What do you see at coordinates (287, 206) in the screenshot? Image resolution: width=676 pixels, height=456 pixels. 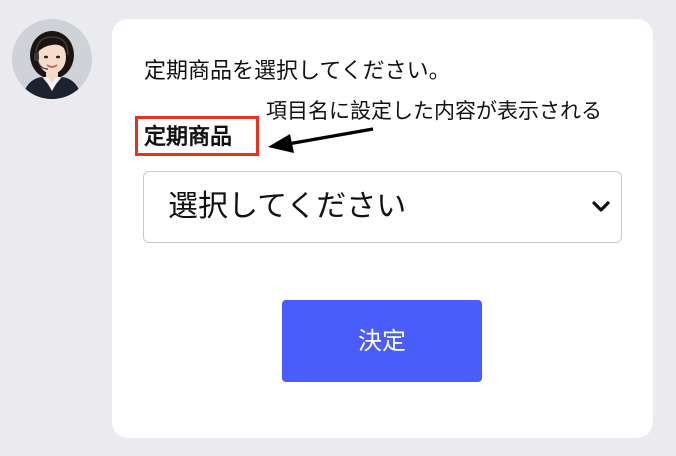 I see `select-value: 選択してください` at bounding box center [287, 206].